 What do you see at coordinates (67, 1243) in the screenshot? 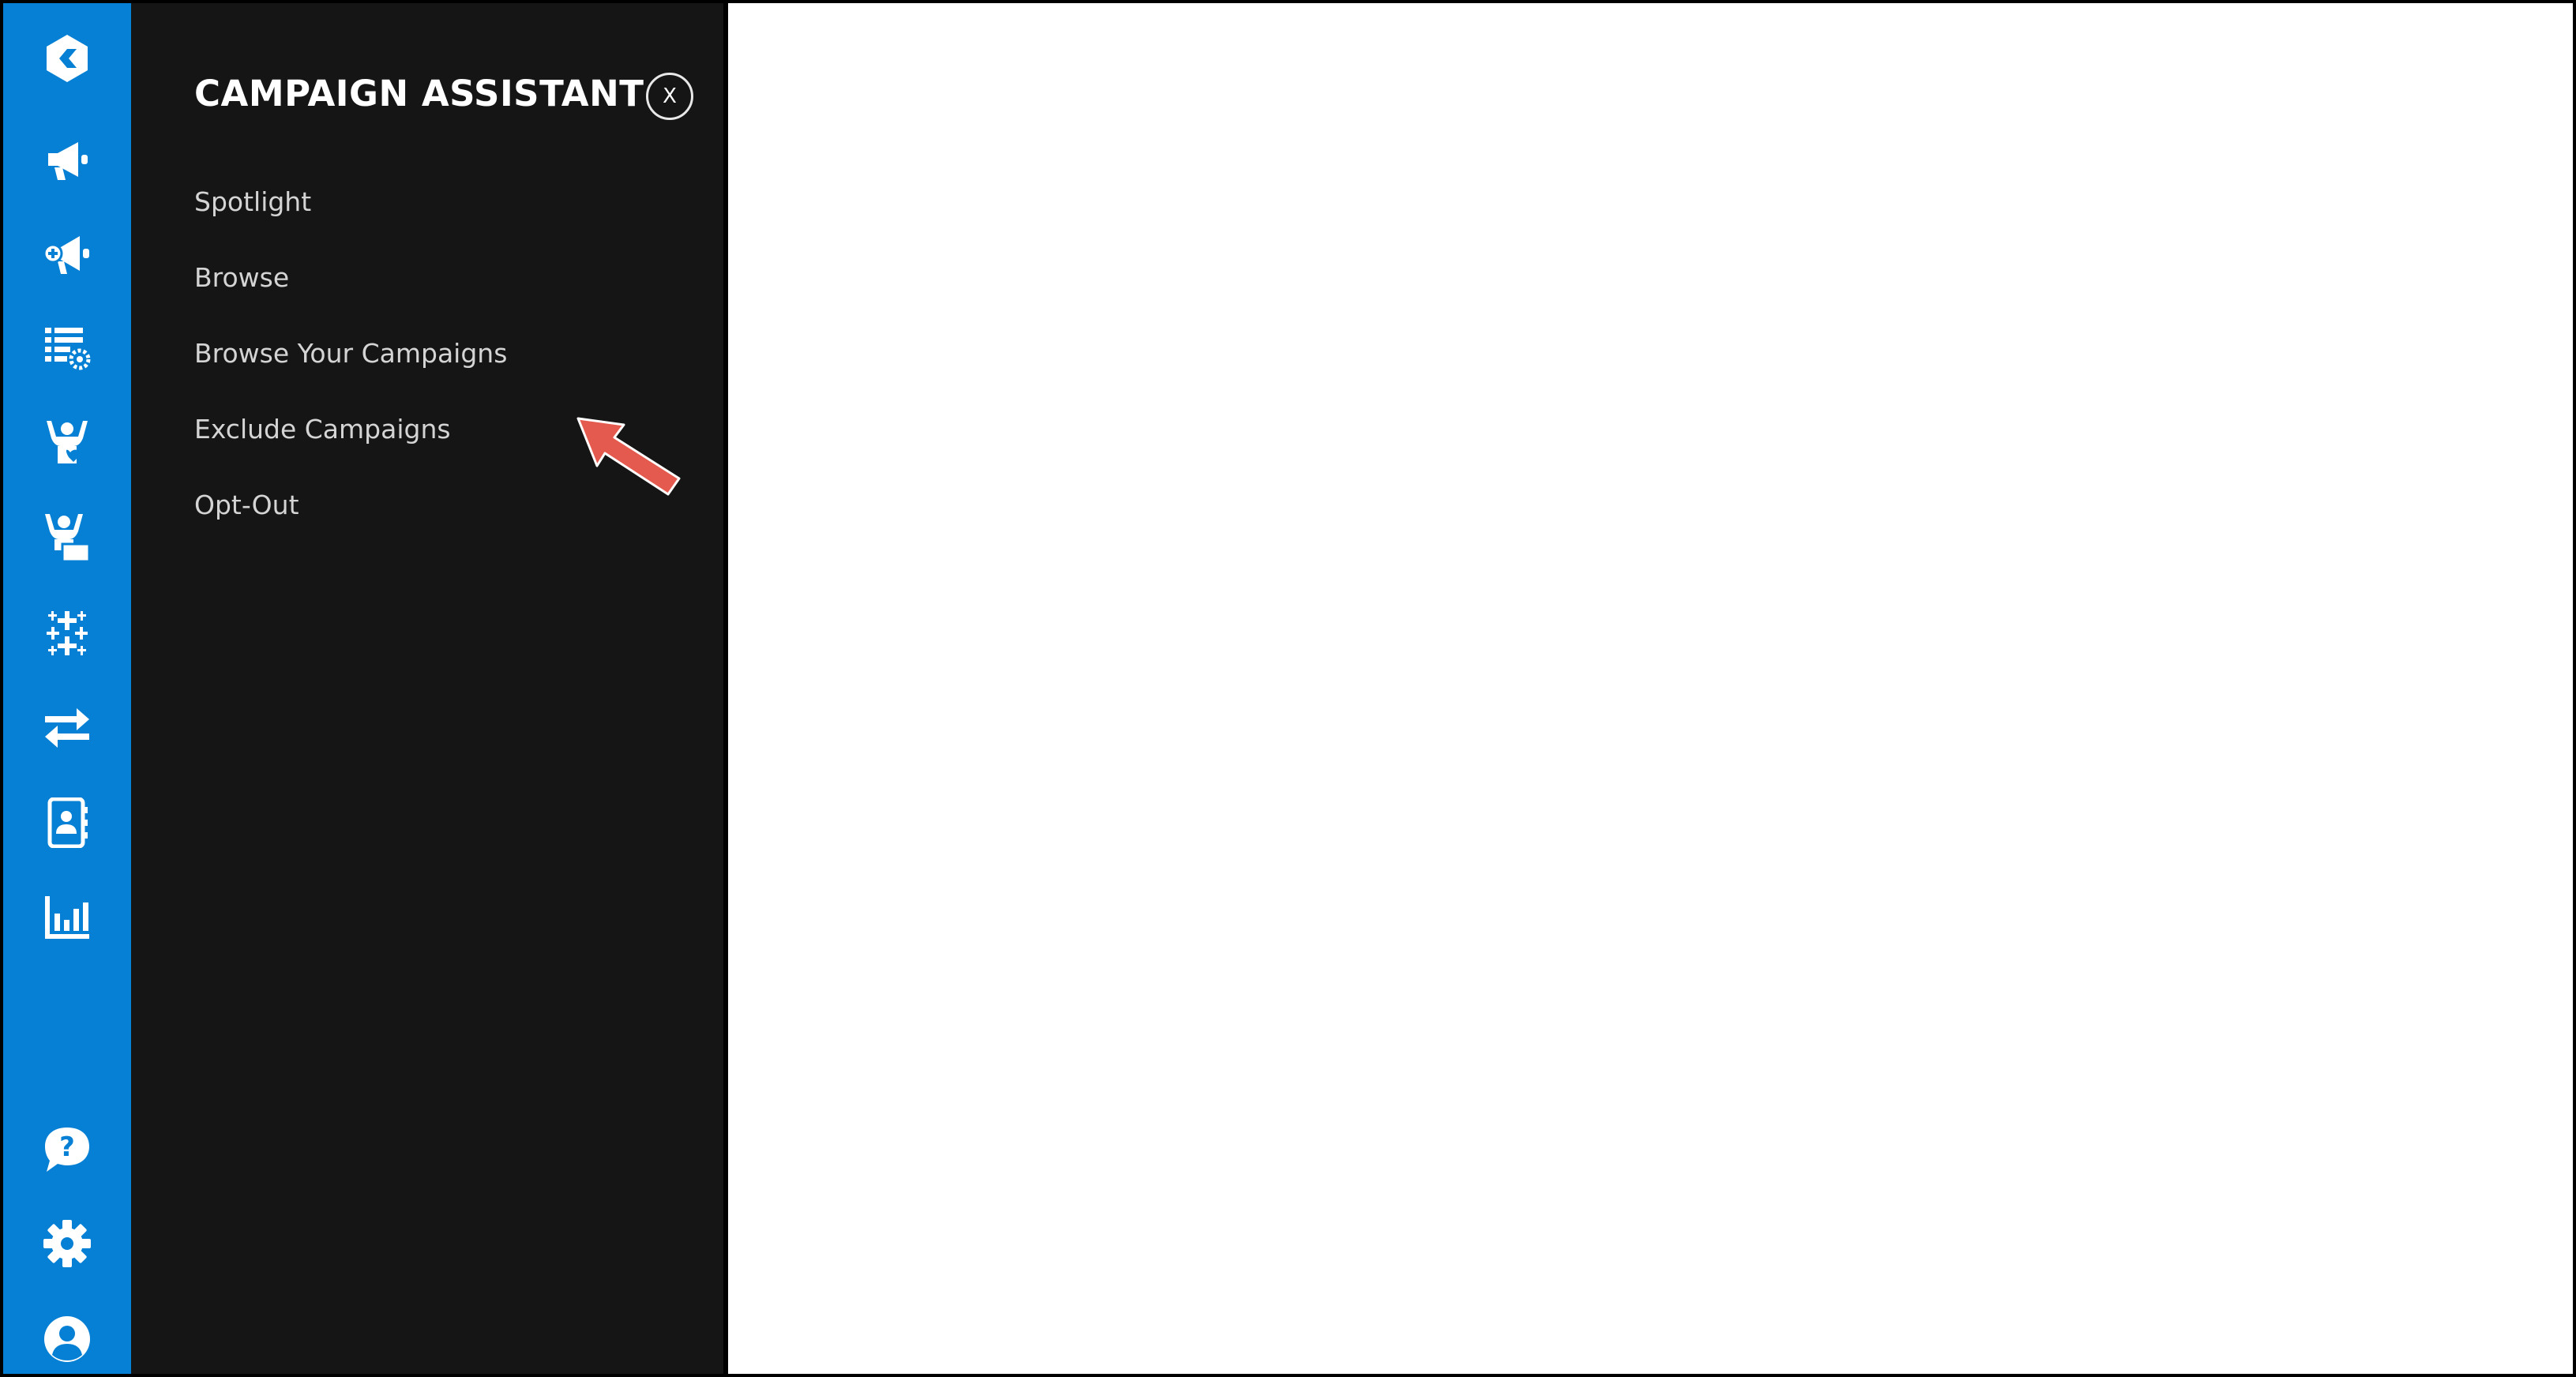
I see `gear-icon` at bounding box center [67, 1243].